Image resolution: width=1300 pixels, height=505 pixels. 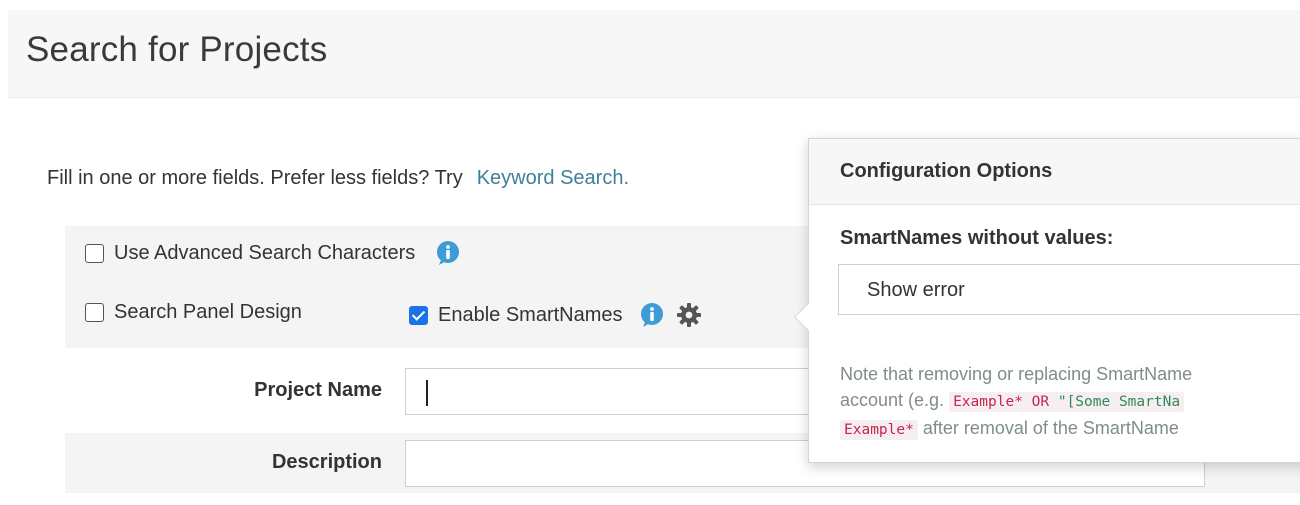 What do you see at coordinates (1040, 402) in the screenshot?
I see `code-token: OR` at bounding box center [1040, 402].